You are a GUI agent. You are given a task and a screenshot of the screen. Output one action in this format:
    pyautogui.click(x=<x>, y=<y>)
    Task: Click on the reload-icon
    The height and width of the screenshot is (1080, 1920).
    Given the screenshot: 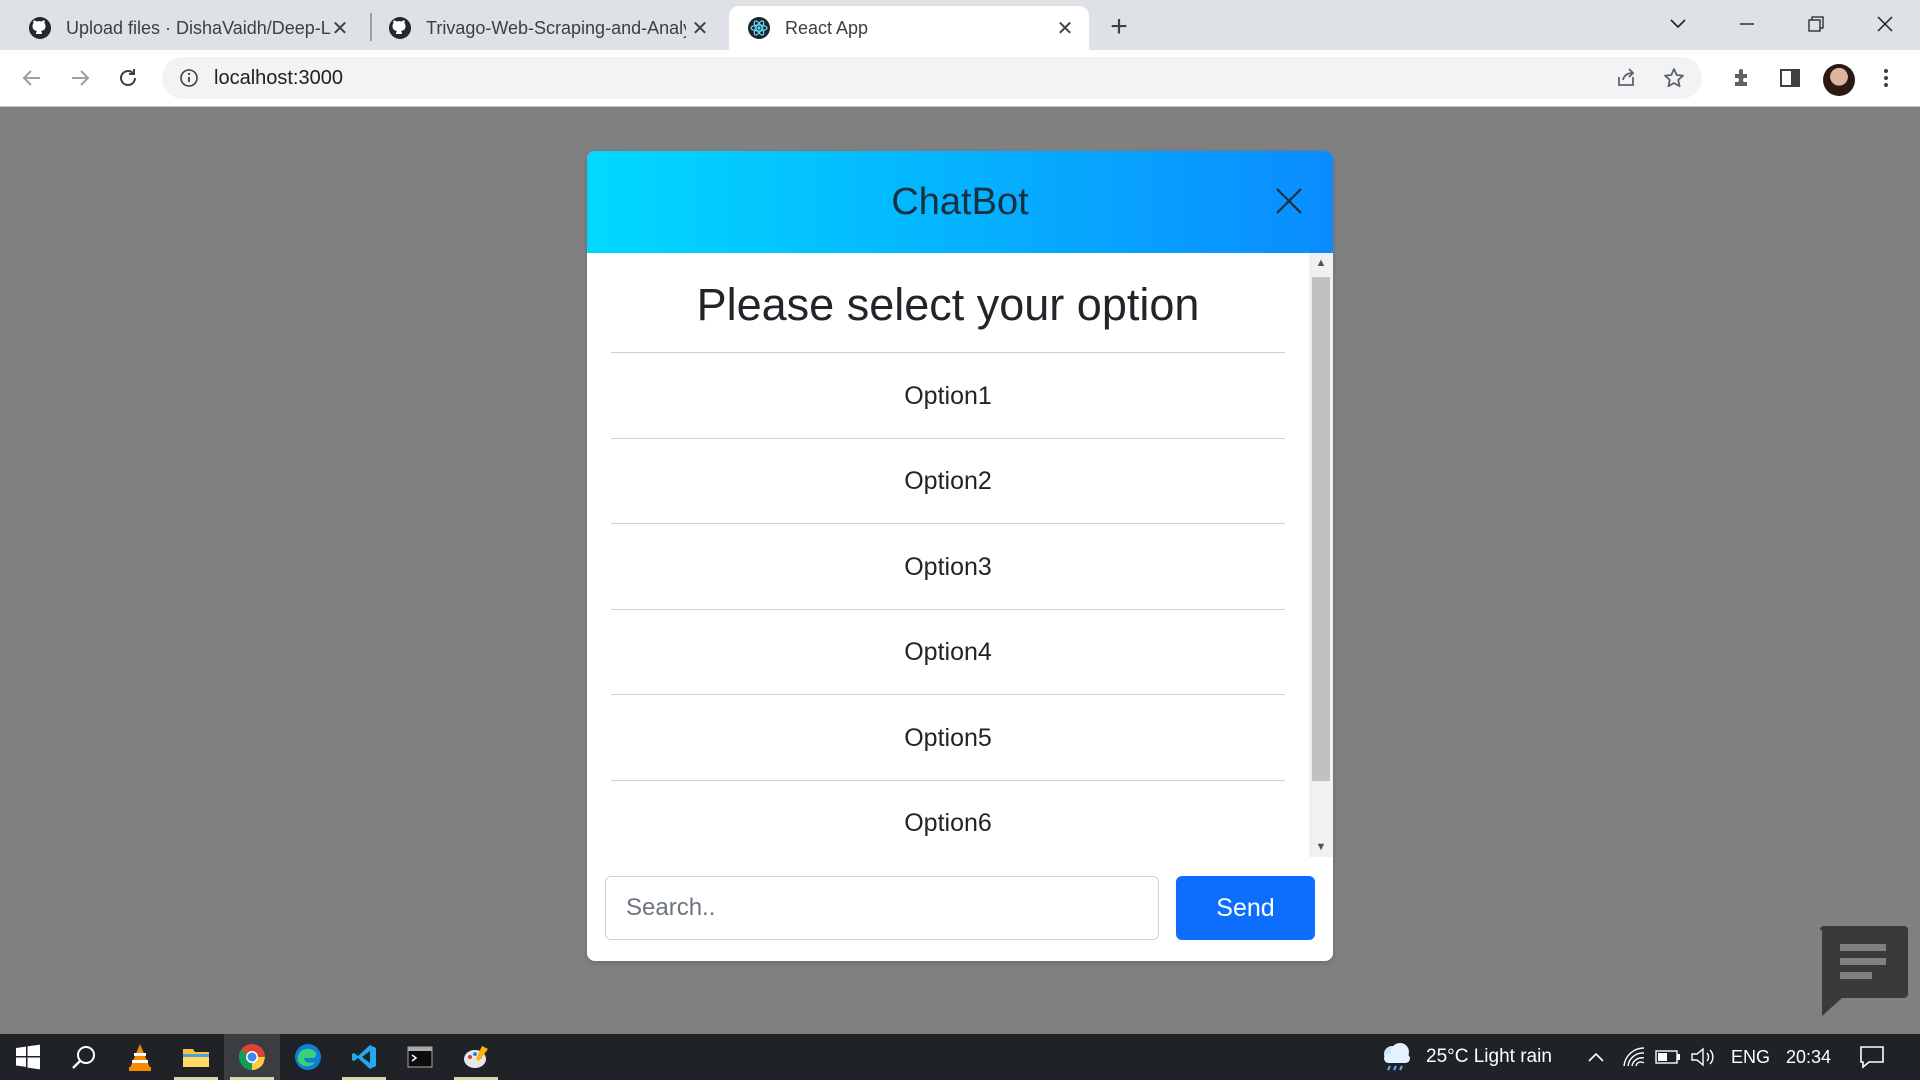 What is the action you would take?
    pyautogui.click(x=128, y=78)
    